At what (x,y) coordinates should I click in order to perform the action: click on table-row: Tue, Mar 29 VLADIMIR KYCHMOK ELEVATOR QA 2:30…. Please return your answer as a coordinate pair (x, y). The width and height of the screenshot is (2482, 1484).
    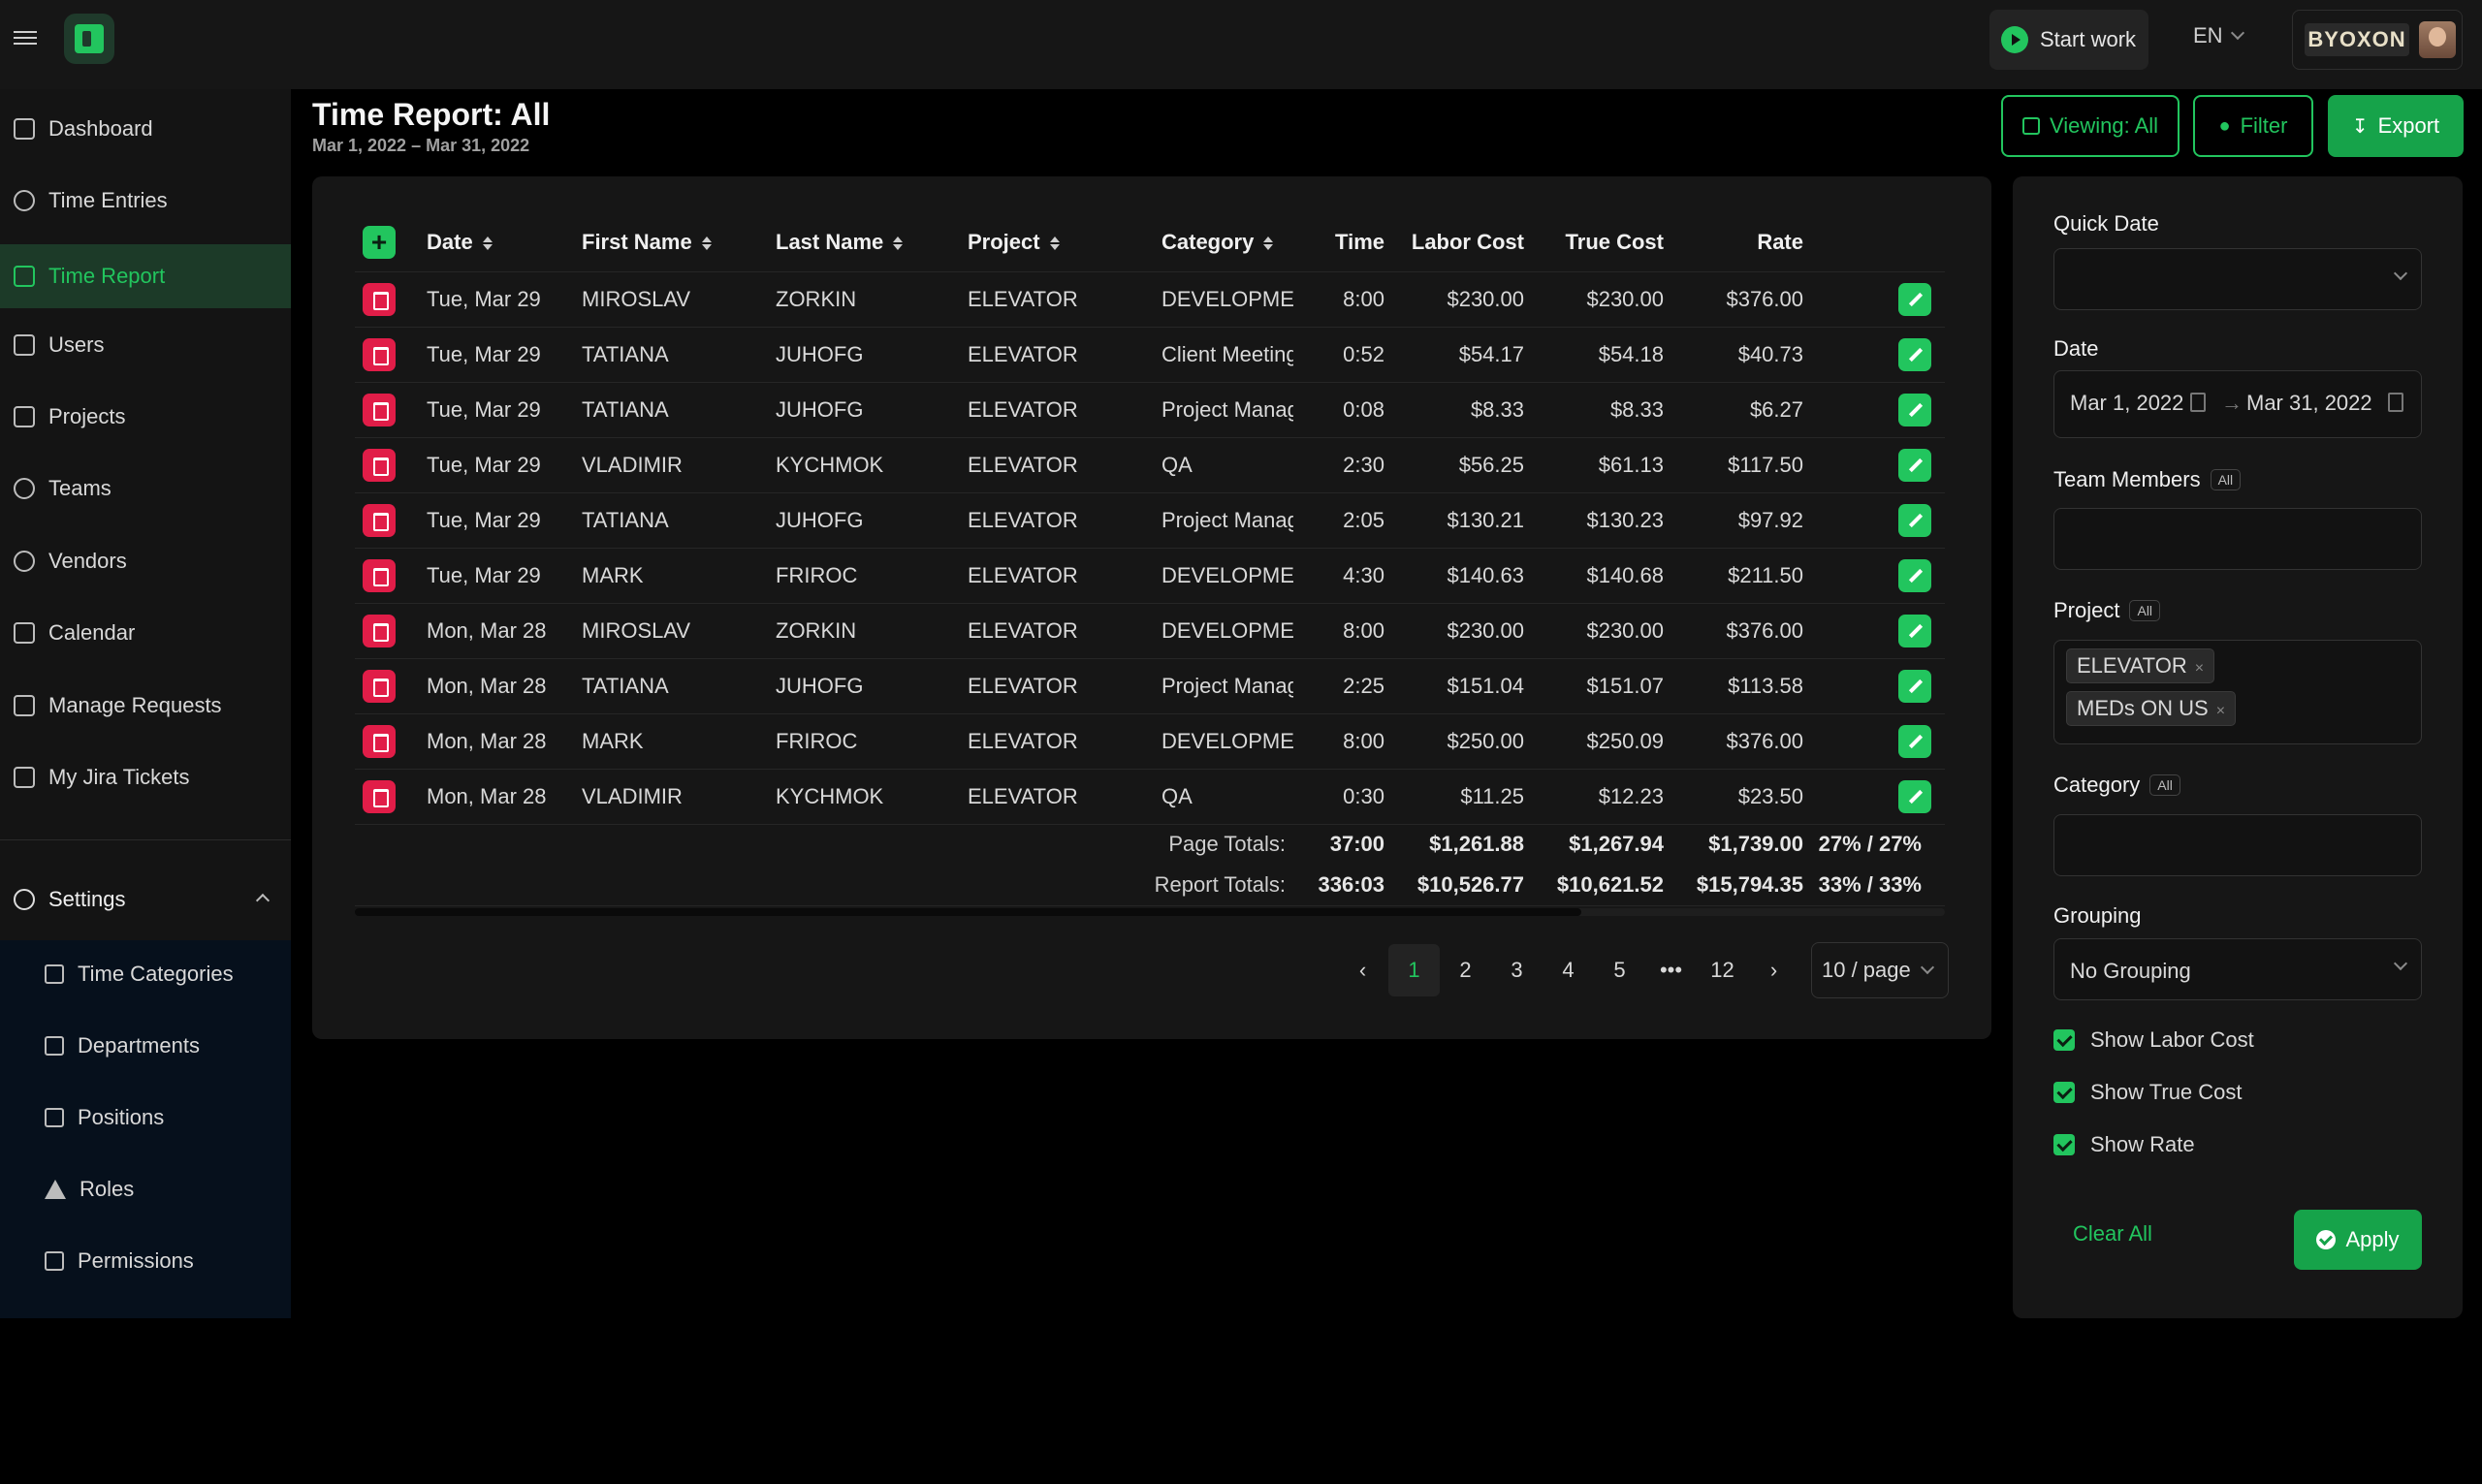
    Looking at the image, I should click on (1150, 464).